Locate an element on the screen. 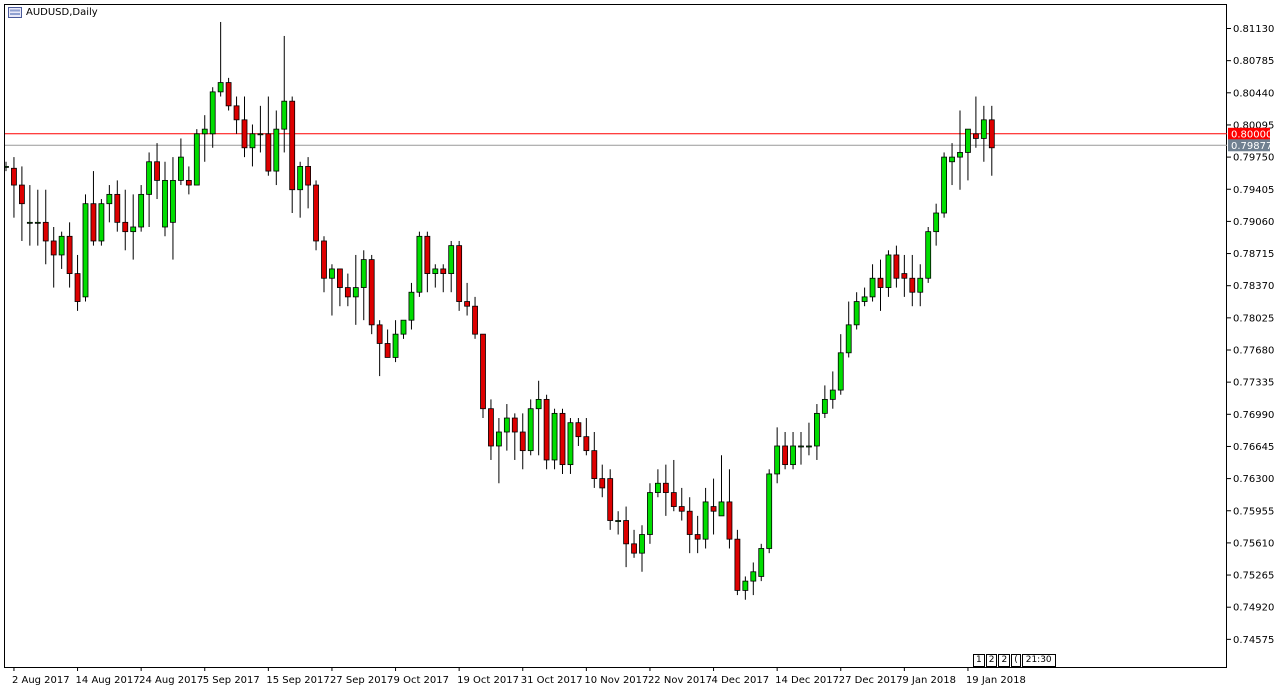  chart-title: AUDUSD,Daily is located at coordinates (62, 12).